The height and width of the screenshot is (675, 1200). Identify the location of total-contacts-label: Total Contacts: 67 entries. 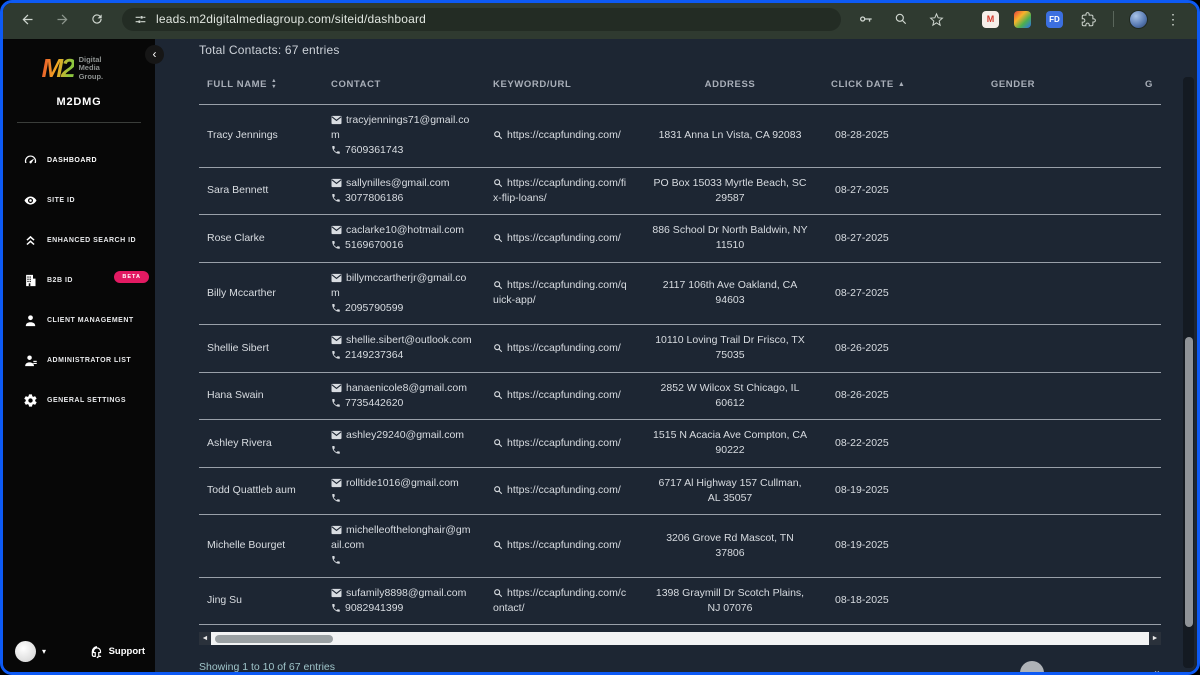
(269, 50).